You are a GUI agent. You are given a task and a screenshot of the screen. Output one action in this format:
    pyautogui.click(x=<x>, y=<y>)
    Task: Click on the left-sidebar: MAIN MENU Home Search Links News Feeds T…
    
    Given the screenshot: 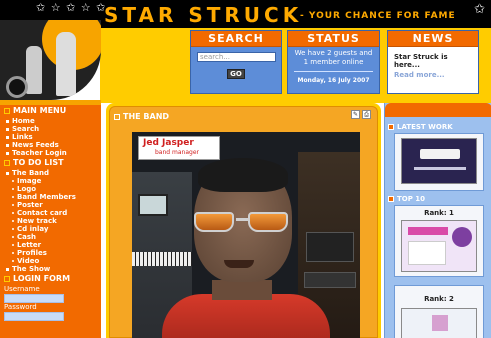 What is the action you would take?
    pyautogui.click(x=50, y=221)
    